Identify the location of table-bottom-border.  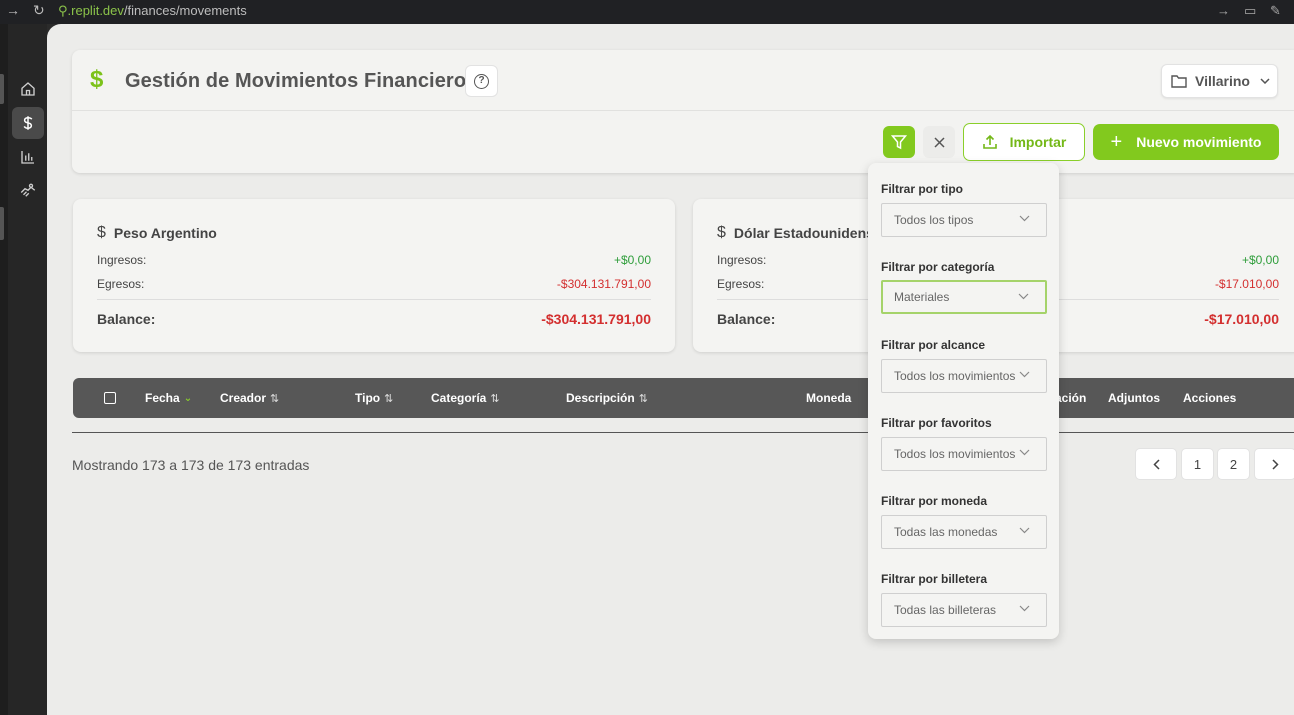
(683, 432).